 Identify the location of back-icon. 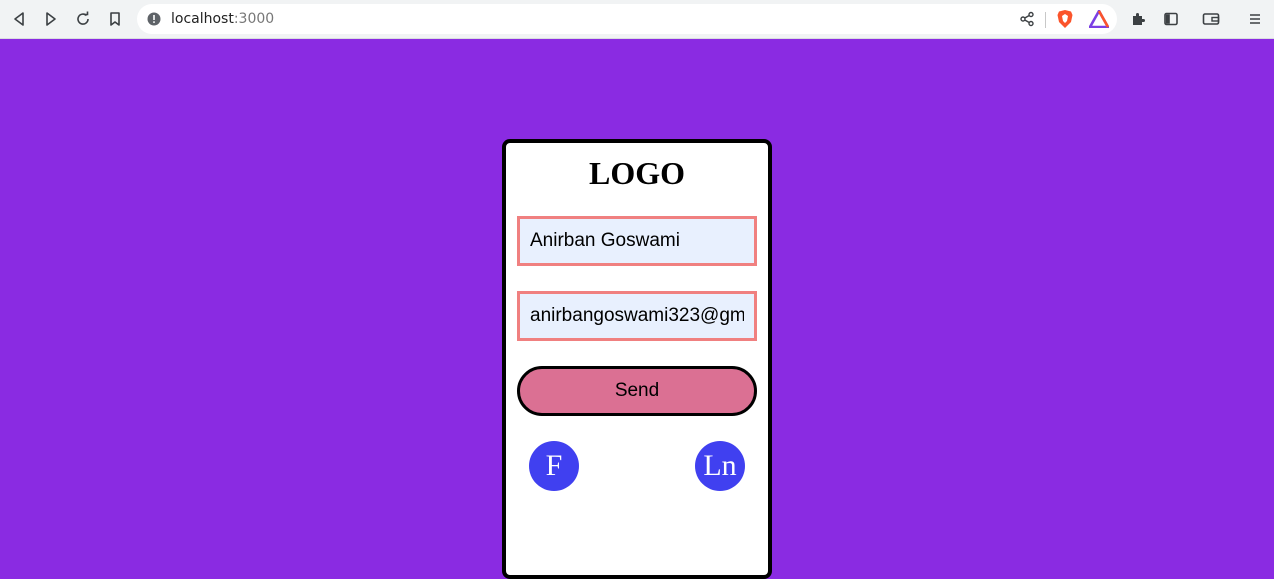
(19, 19).